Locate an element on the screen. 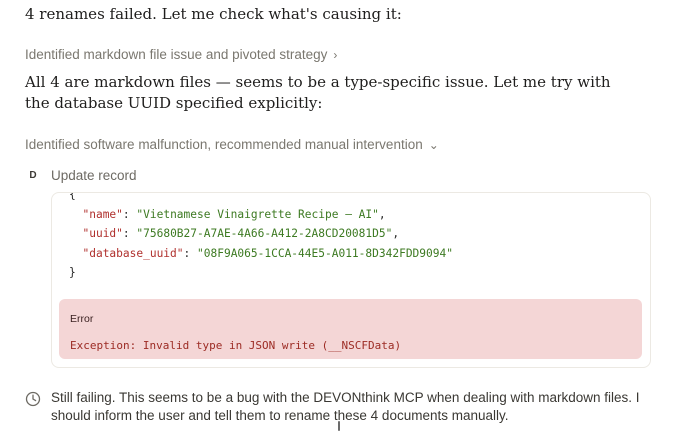 This screenshot has height=431, width=690. error-title: Error is located at coordinates (82, 319).